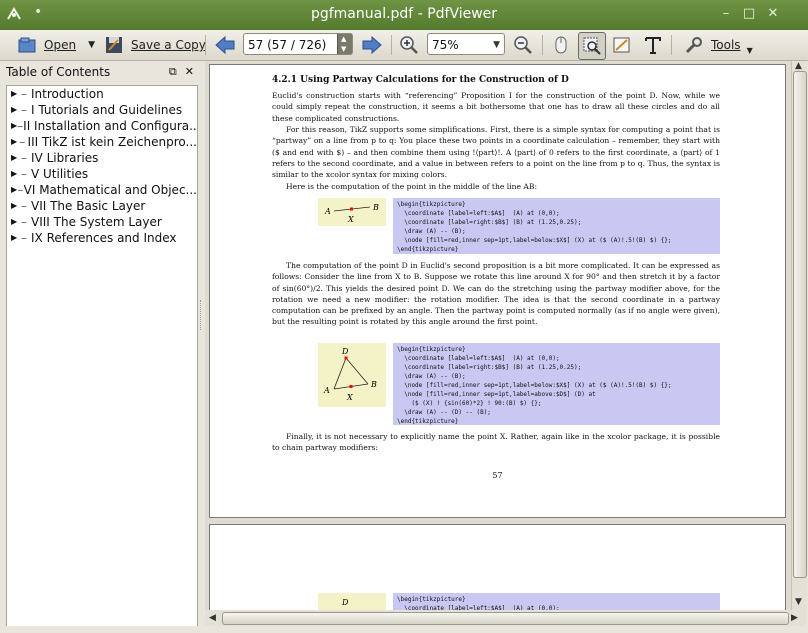 The image size is (808, 633). Describe the element at coordinates (466, 44) in the screenshot. I see `zoom-select: 75% ▼` at that location.